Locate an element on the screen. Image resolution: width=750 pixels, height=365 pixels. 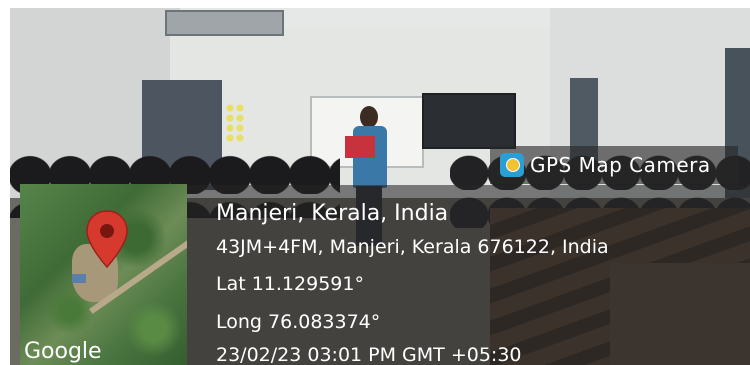
location-title: Manjeri, Kerala, India is located at coordinates (332, 213).